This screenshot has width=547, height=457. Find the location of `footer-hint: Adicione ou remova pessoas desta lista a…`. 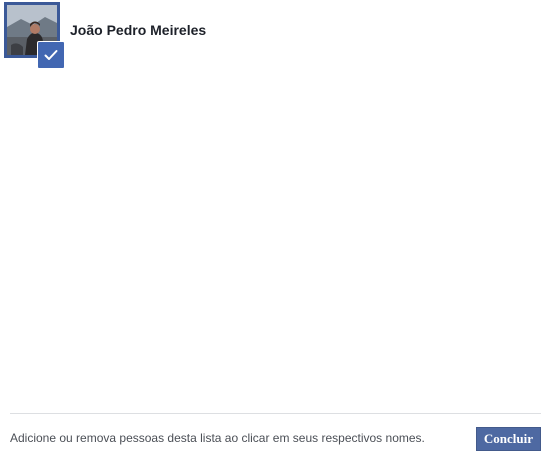

footer-hint: Adicione ou remova pessoas desta lista a… is located at coordinates (217, 438).